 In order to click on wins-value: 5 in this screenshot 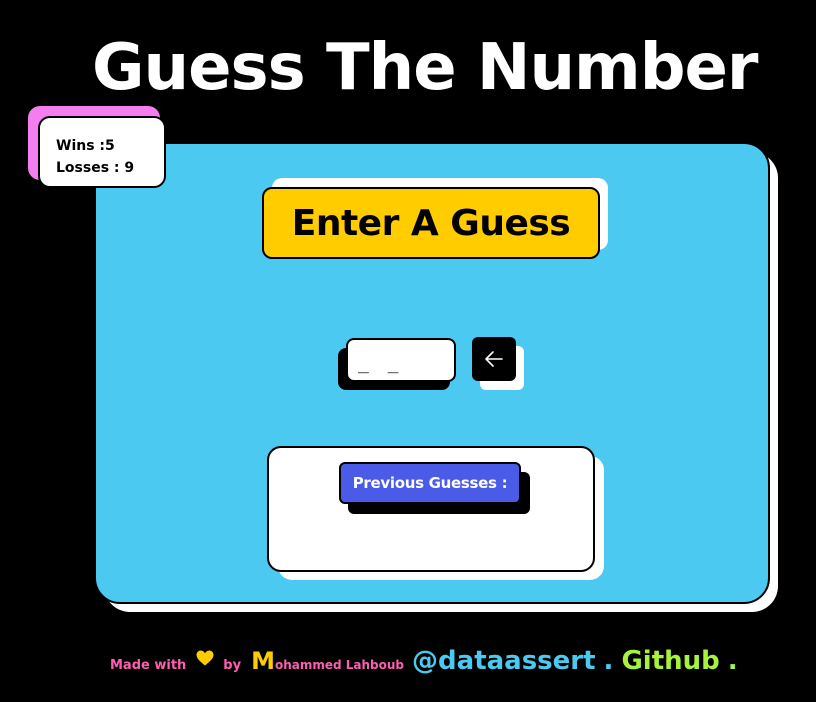, I will do `click(110, 146)`.